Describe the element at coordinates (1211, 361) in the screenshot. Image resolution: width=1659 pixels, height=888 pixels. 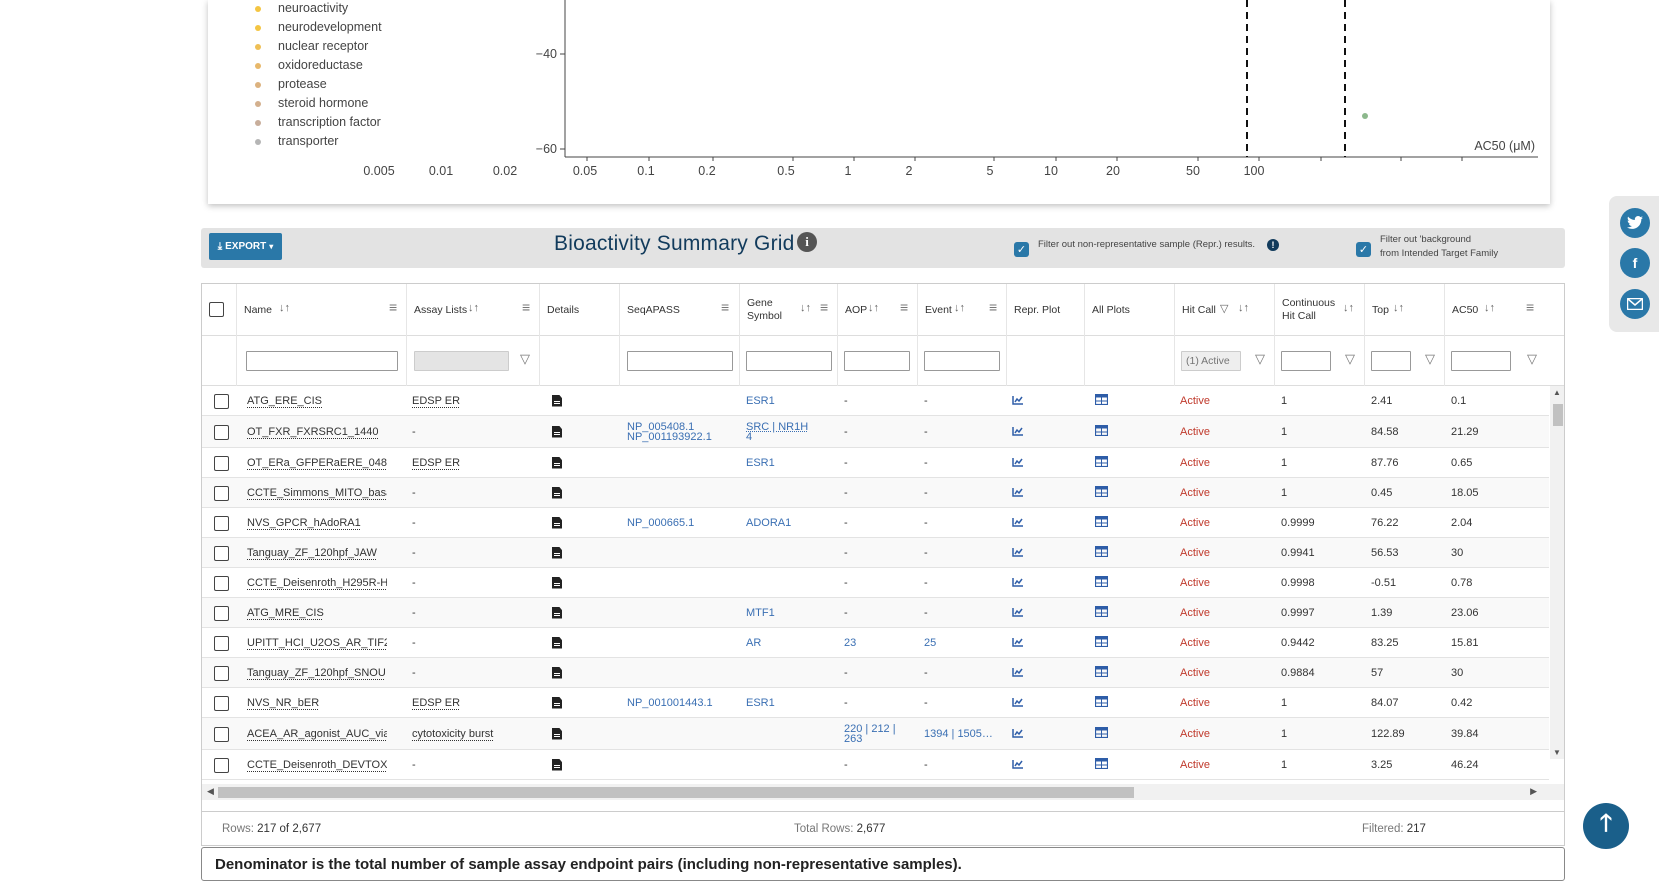
I see `hit-call-filter-input` at that location.